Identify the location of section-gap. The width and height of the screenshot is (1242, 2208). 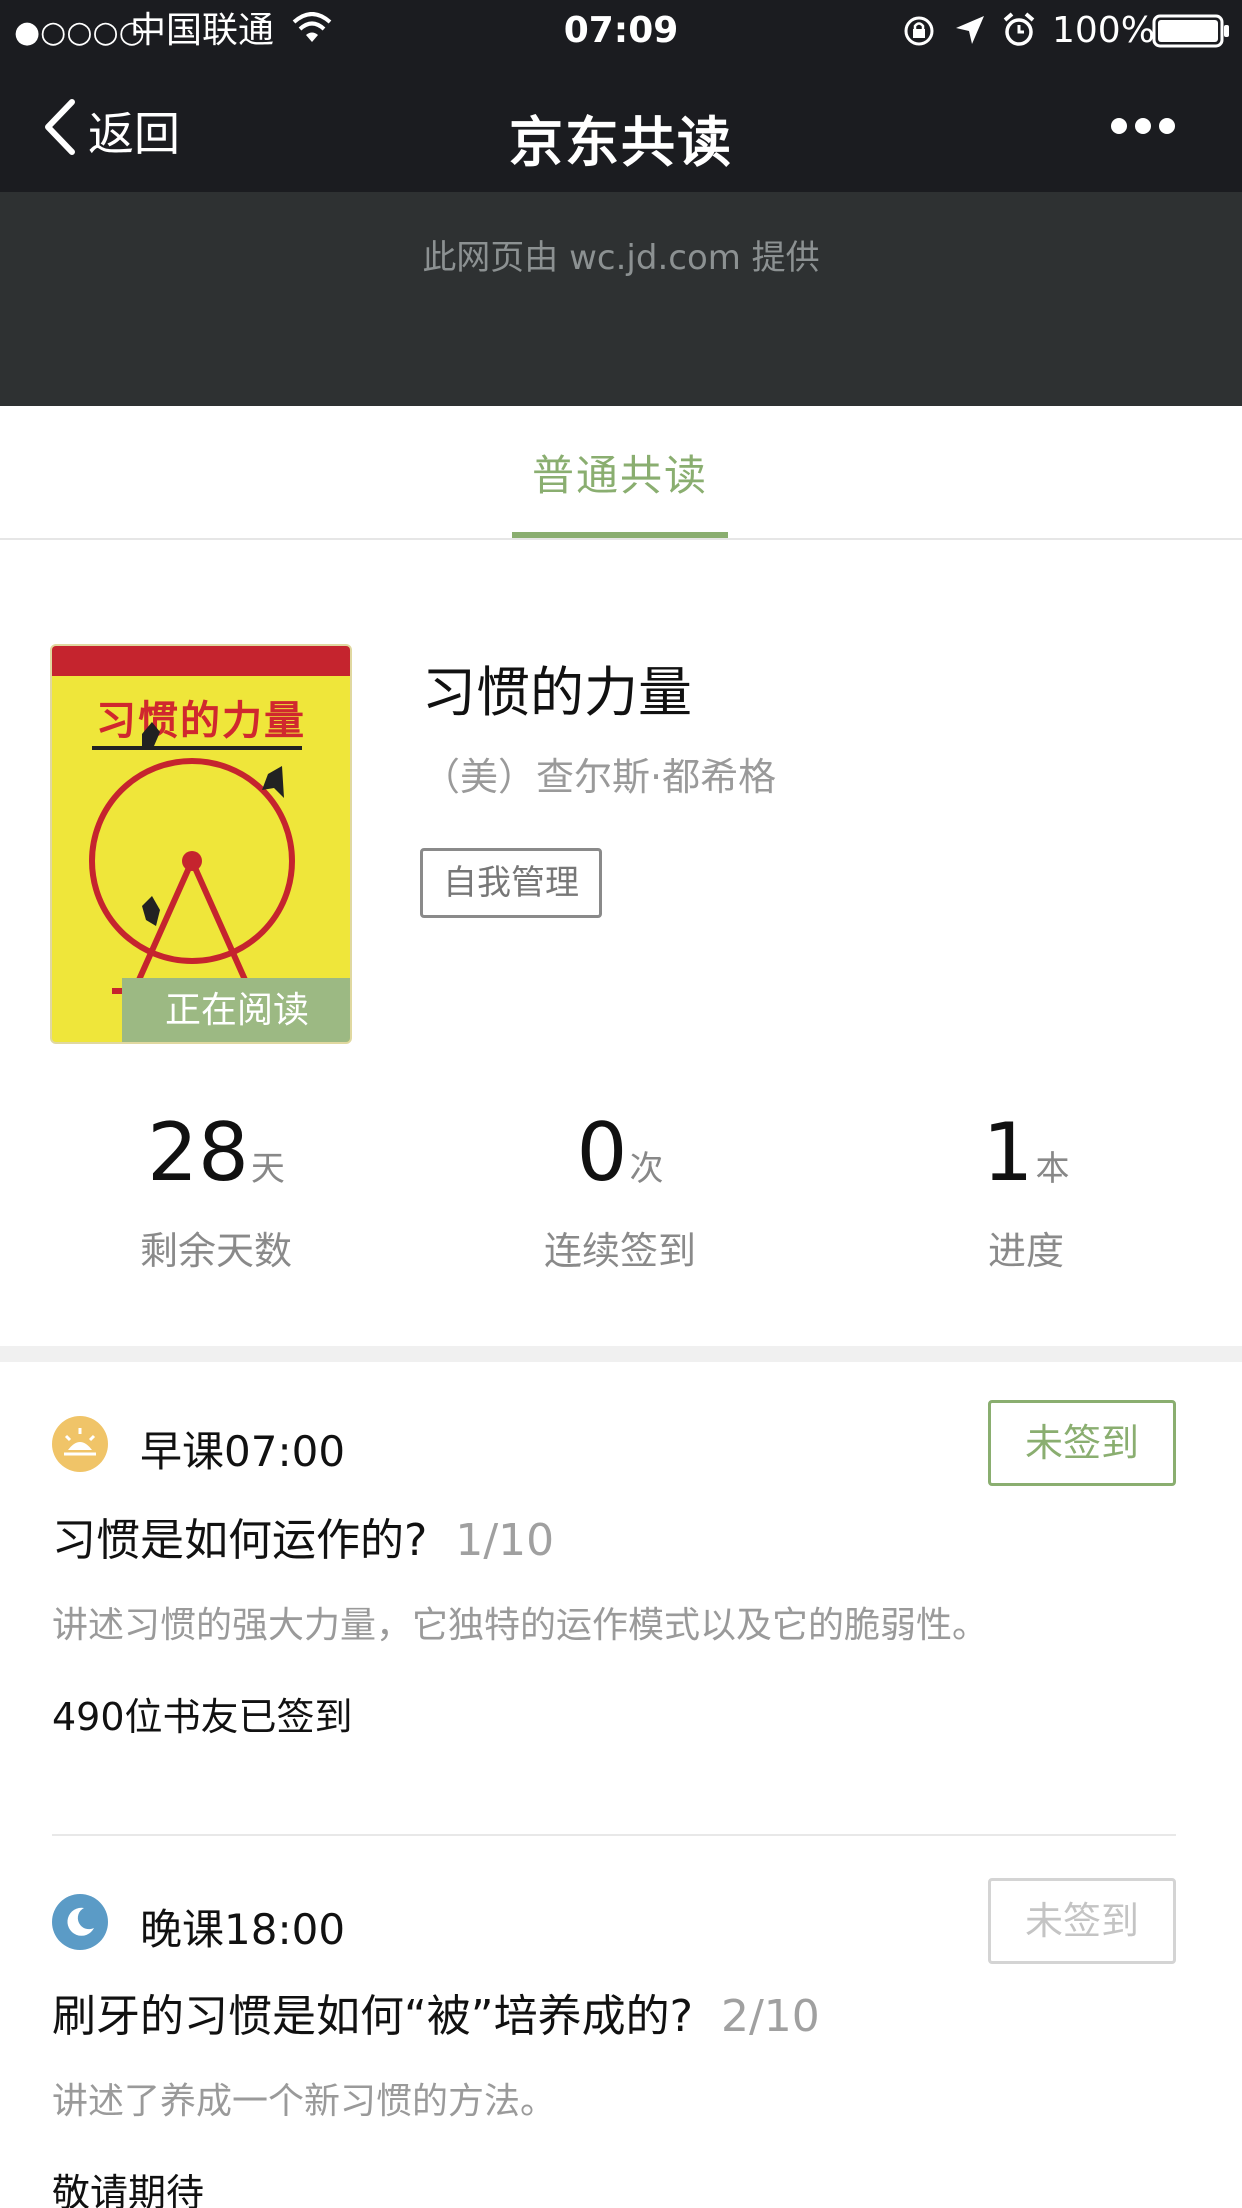
(621, 1354).